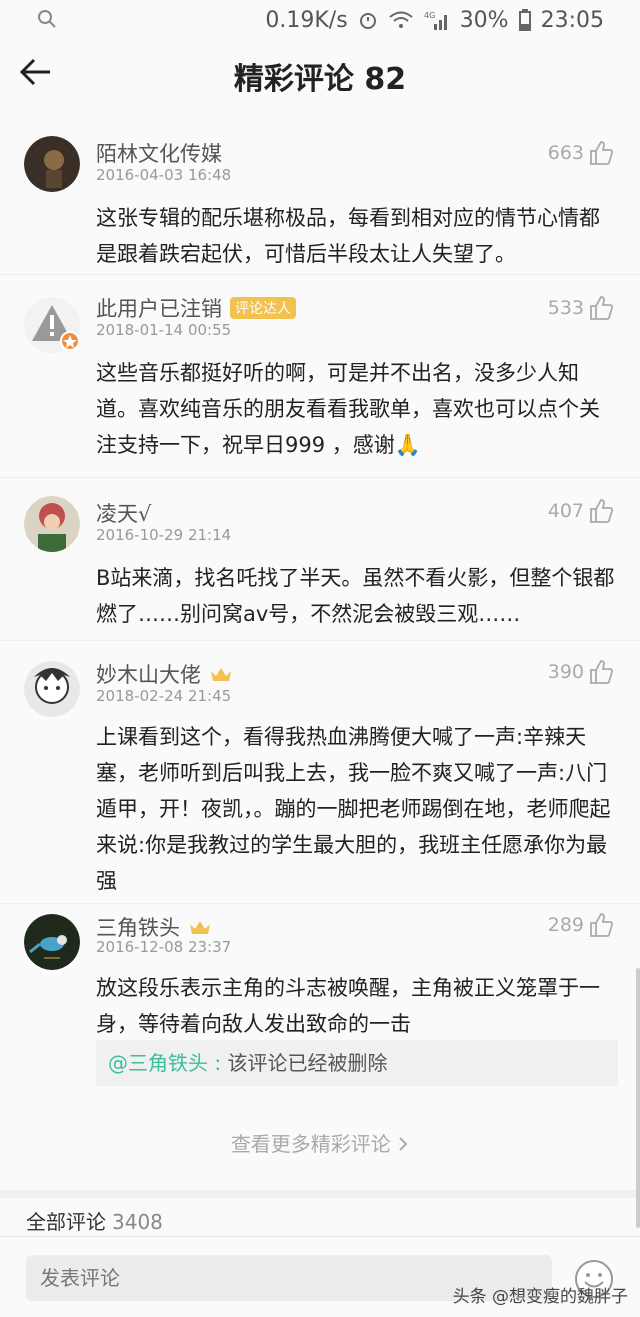 This screenshot has height=1317, width=640. What do you see at coordinates (137, 1222) in the screenshot?
I see `all-comments-count: 3408` at bounding box center [137, 1222].